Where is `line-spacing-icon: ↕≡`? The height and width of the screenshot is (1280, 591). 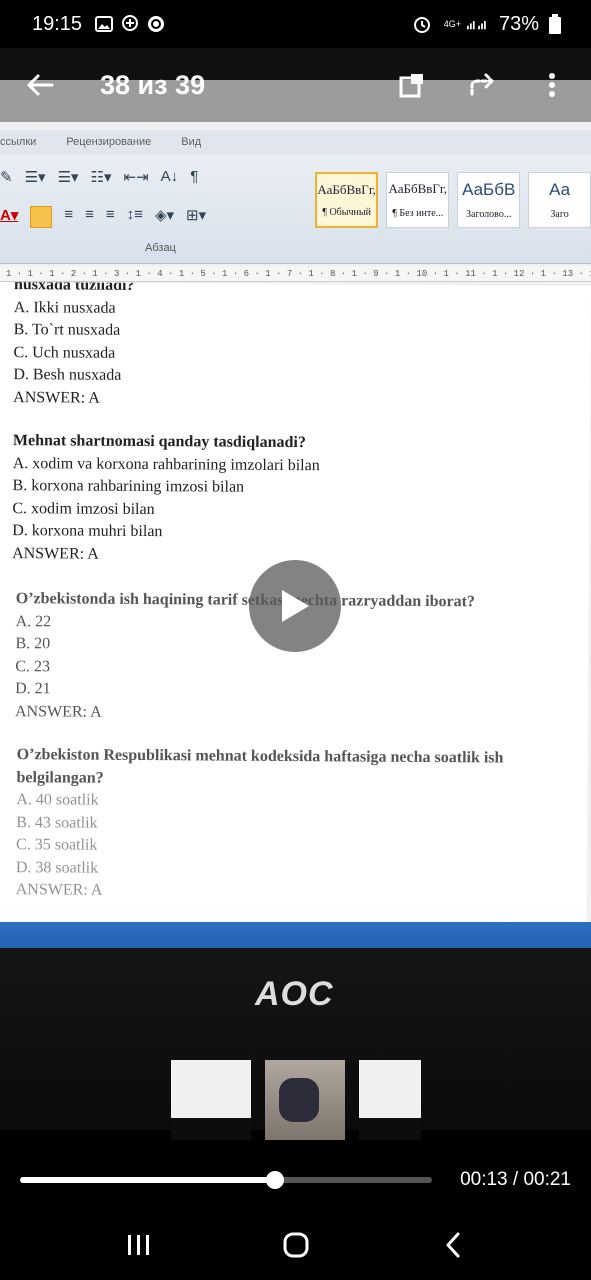 line-spacing-icon: ↕≡ is located at coordinates (134, 214).